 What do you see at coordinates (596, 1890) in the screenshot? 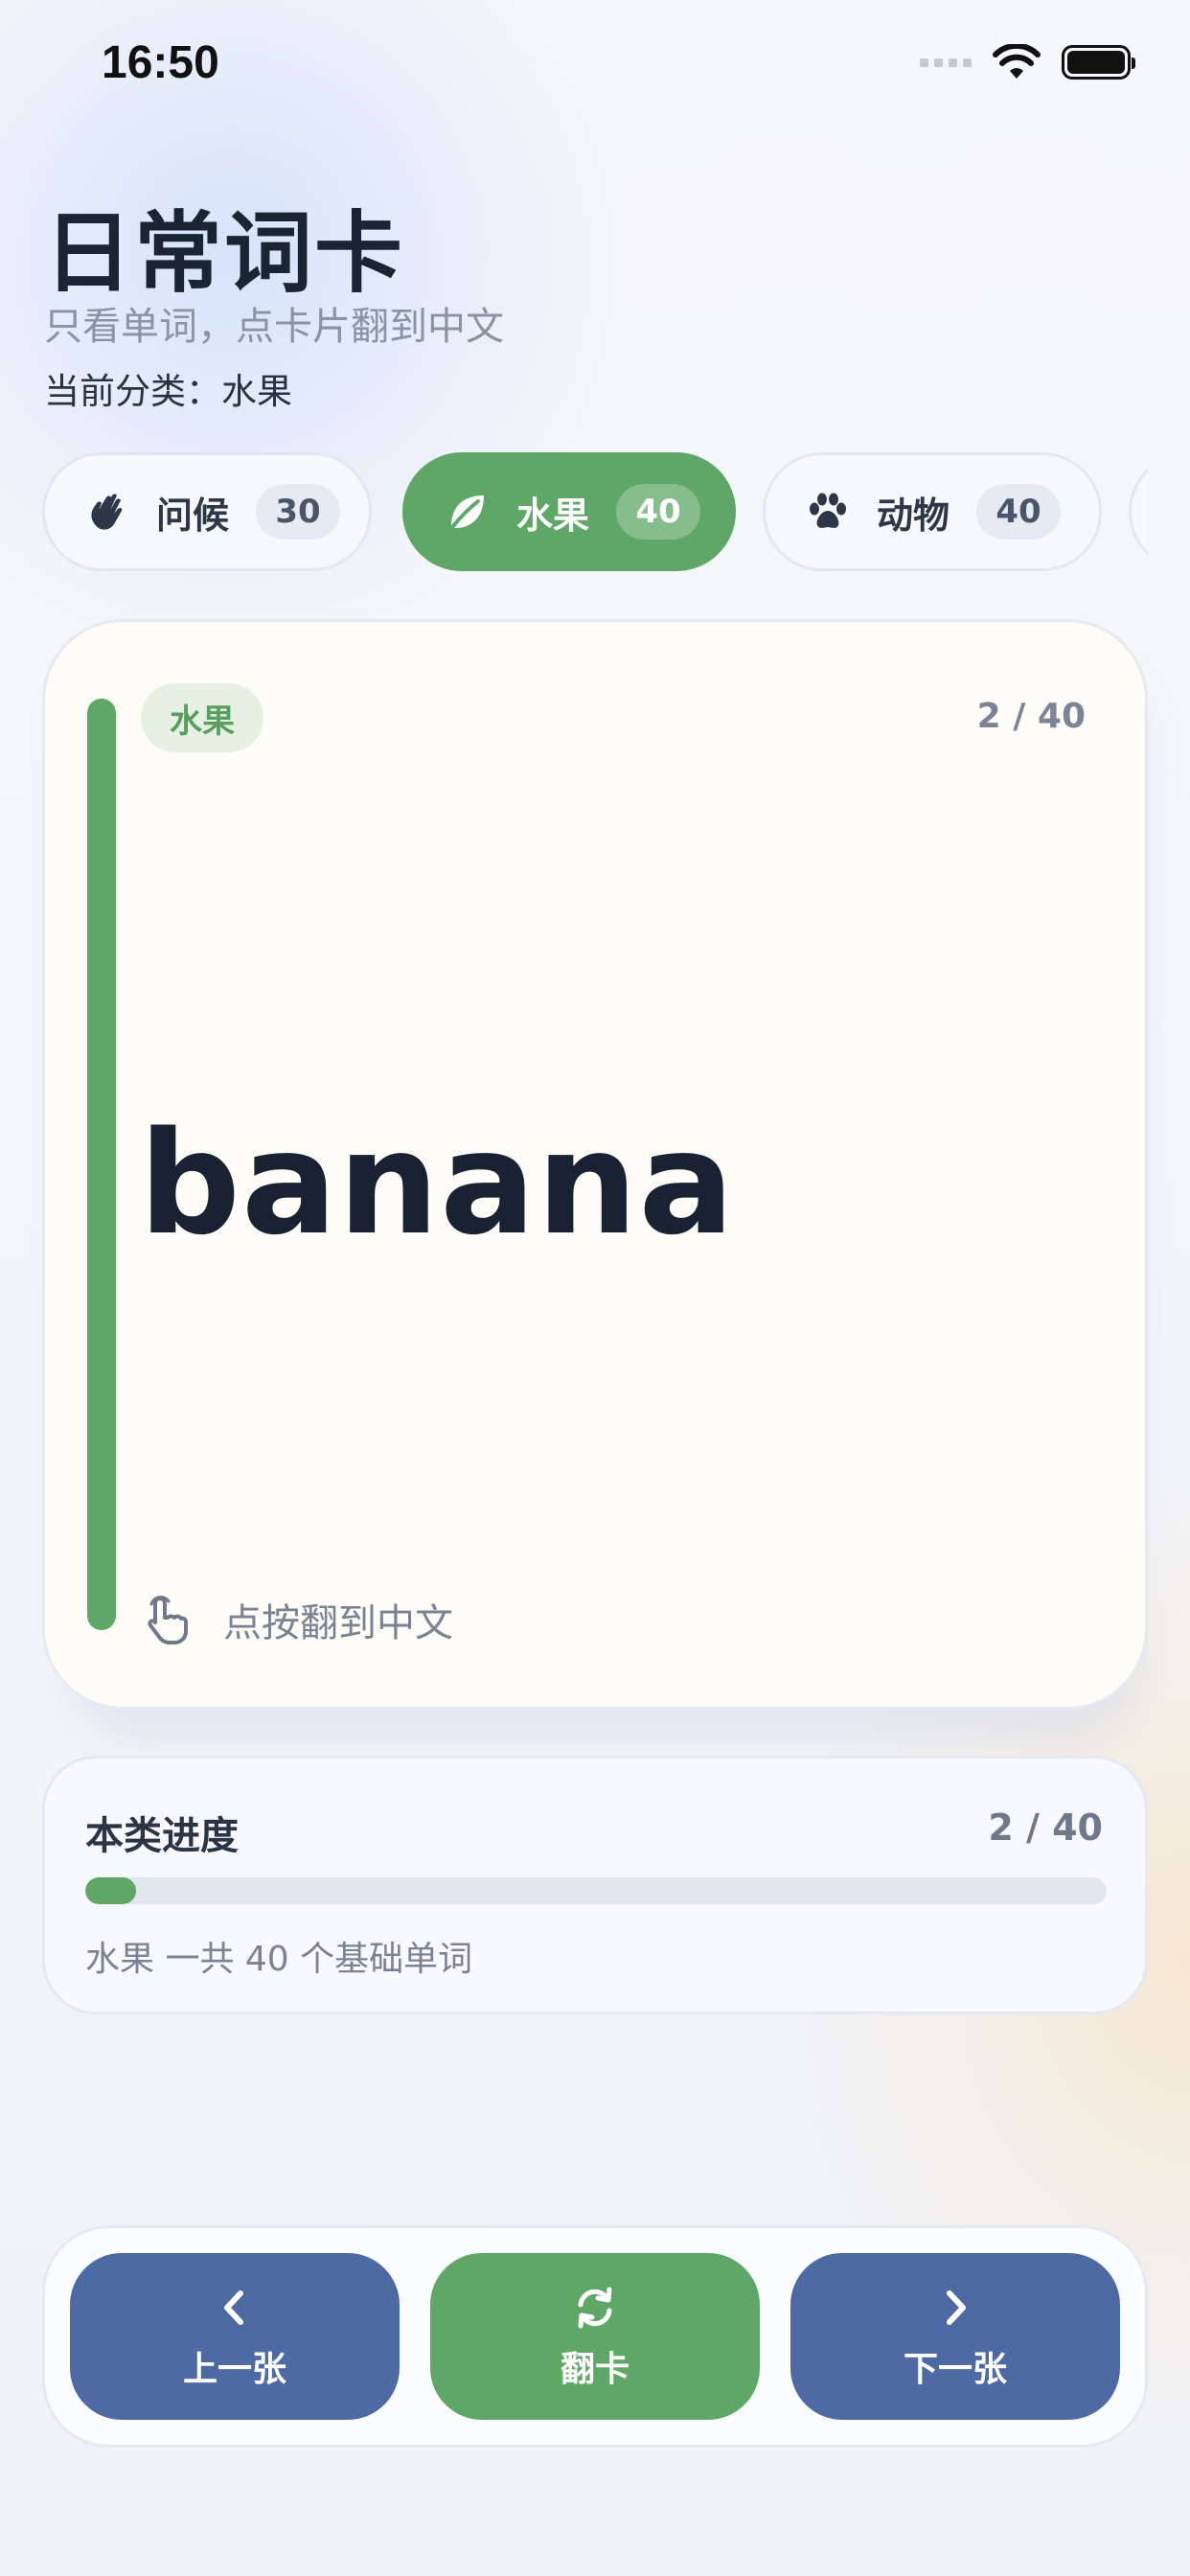
I see `progress-bar` at bounding box center [596, 1890].